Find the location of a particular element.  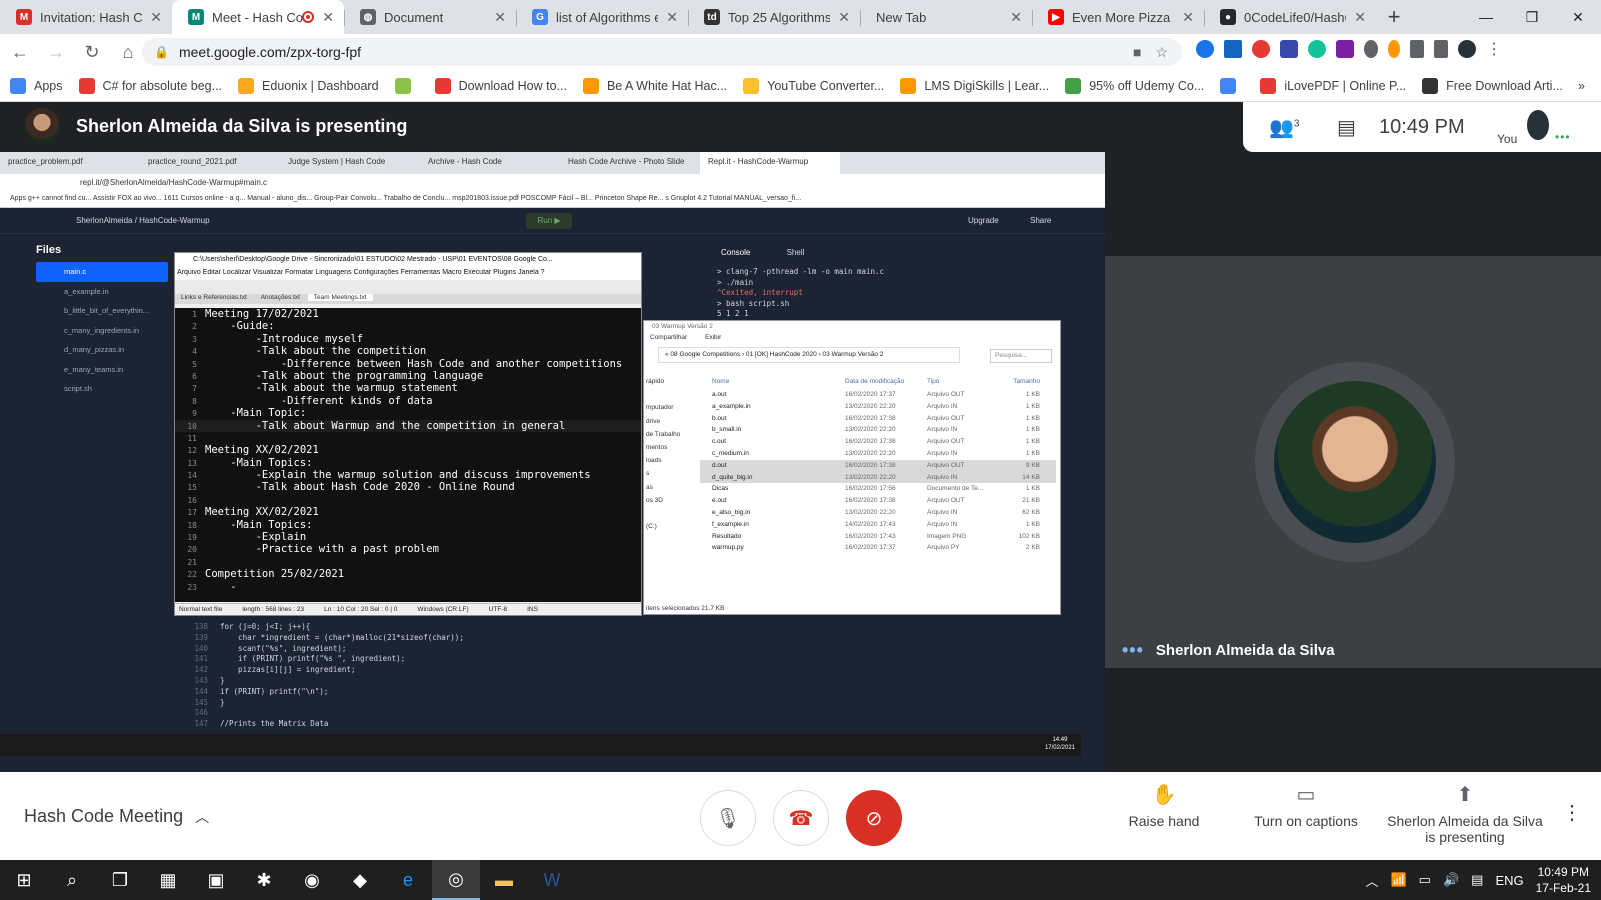

new-tab-button: + is located at coordinates (1394, 17).